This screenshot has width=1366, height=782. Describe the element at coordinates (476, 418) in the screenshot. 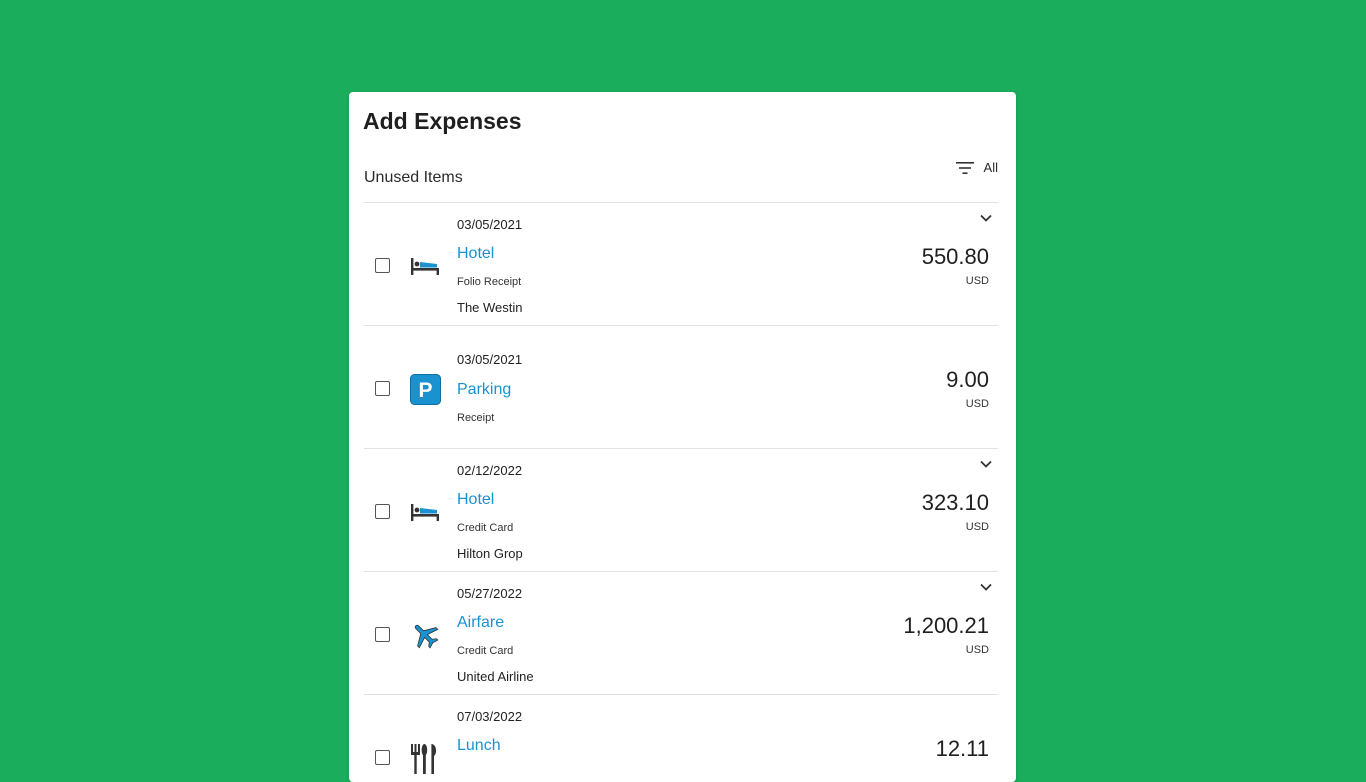

I see `expense-source: Receipt` at that location.